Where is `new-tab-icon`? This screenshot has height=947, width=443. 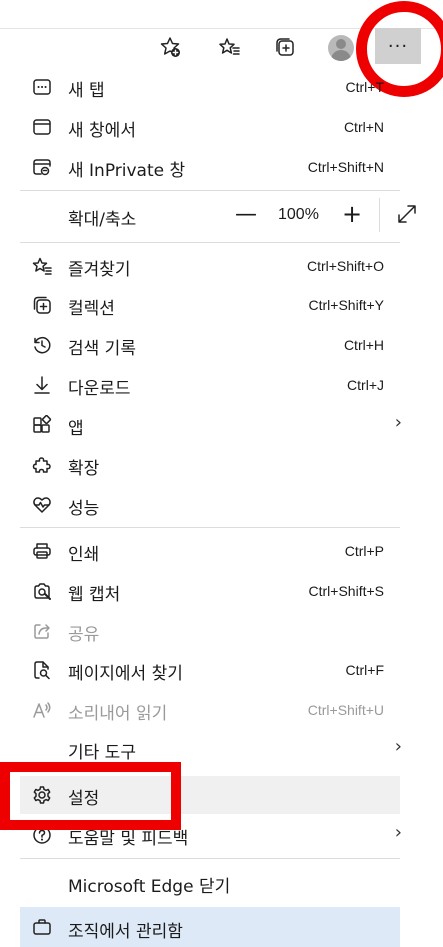 new-tab-icon is located at coordinates (42, 87).